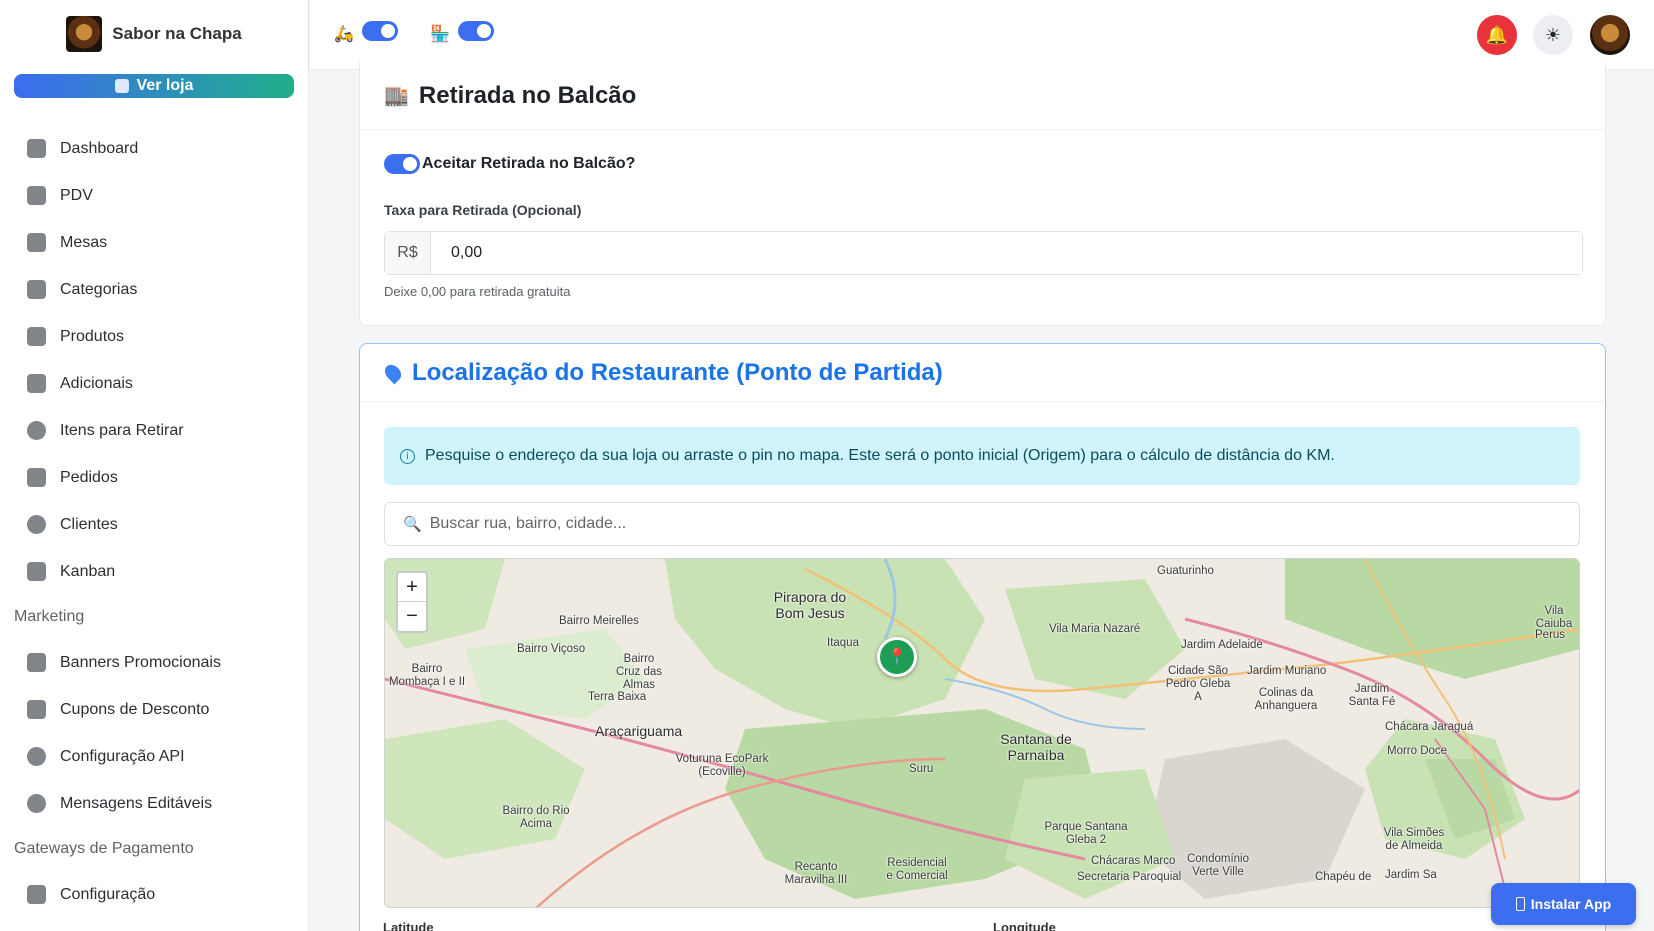 This screenshot has width=1654, height=931. I want to click on home-icon, so click(36, 148).